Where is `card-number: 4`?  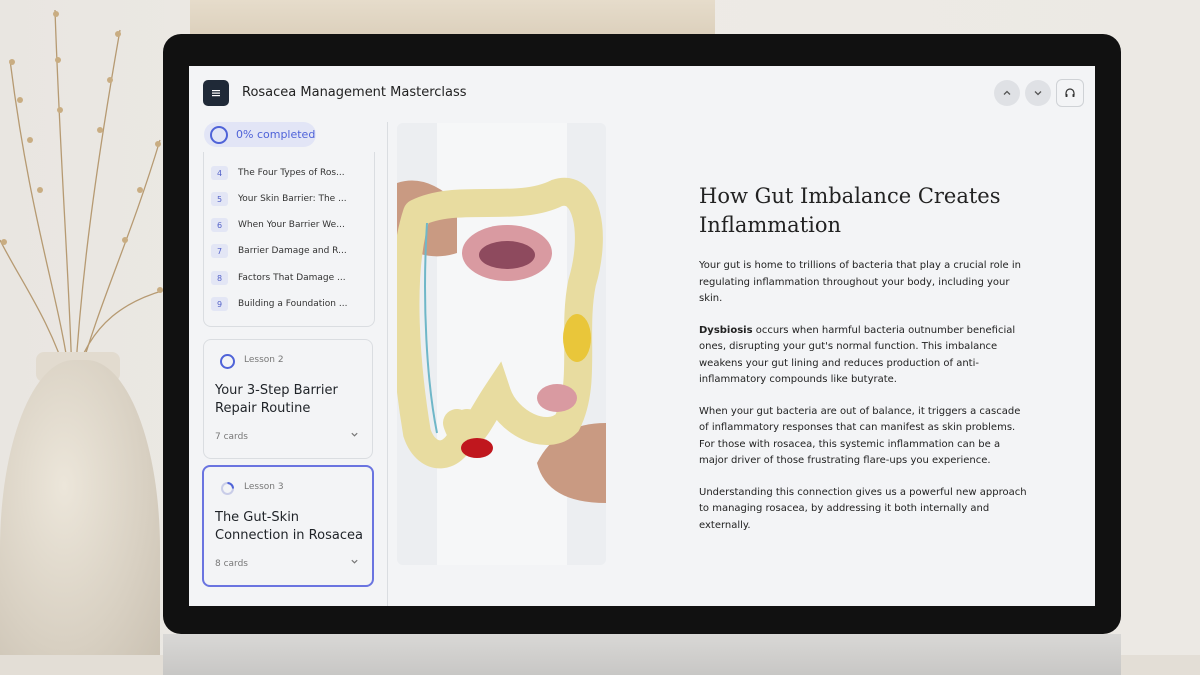
card-number: 4 is located at coordinates (219, 173).